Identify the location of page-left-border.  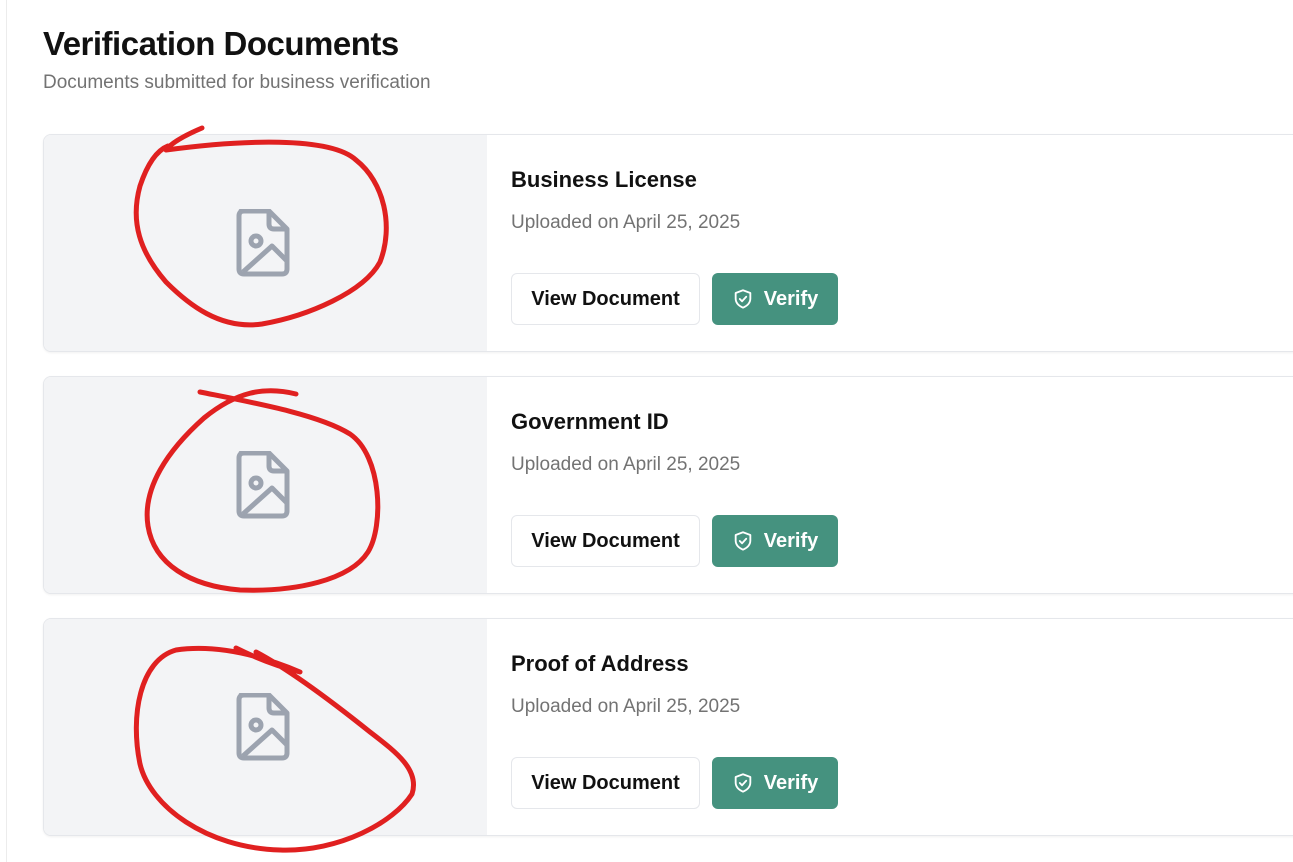
(6, 431).